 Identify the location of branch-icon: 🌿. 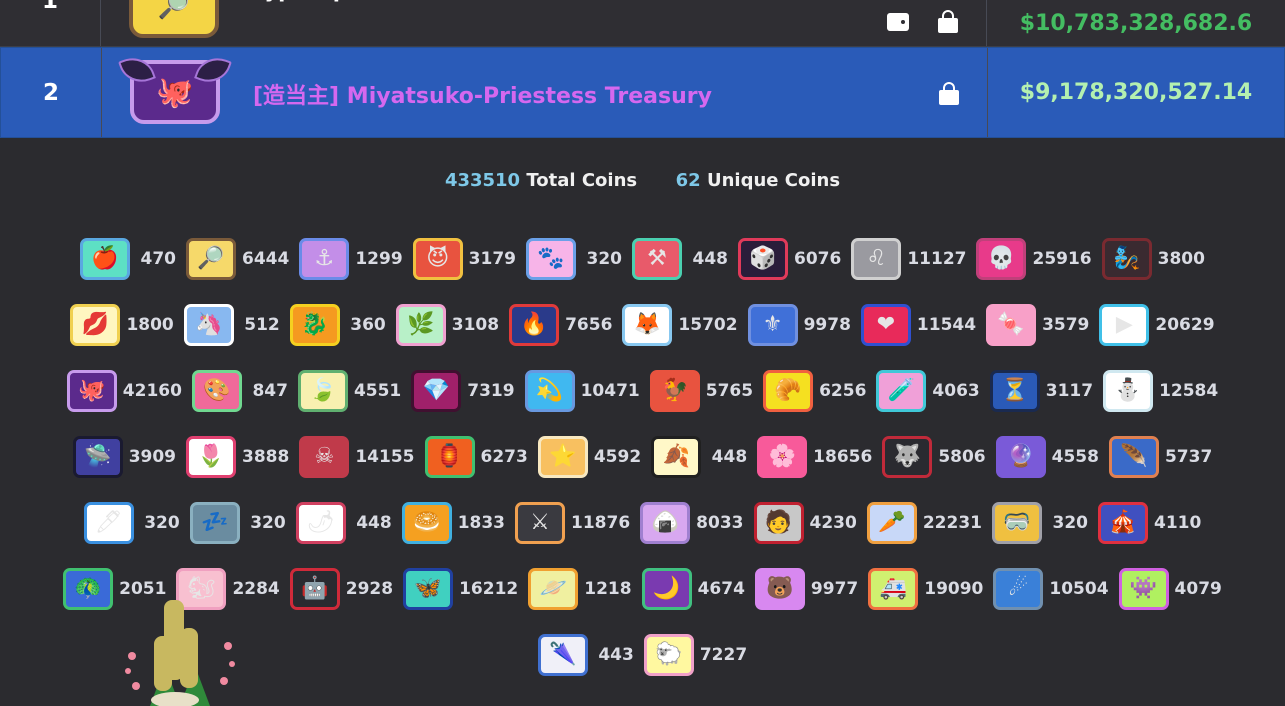
(420, 325).